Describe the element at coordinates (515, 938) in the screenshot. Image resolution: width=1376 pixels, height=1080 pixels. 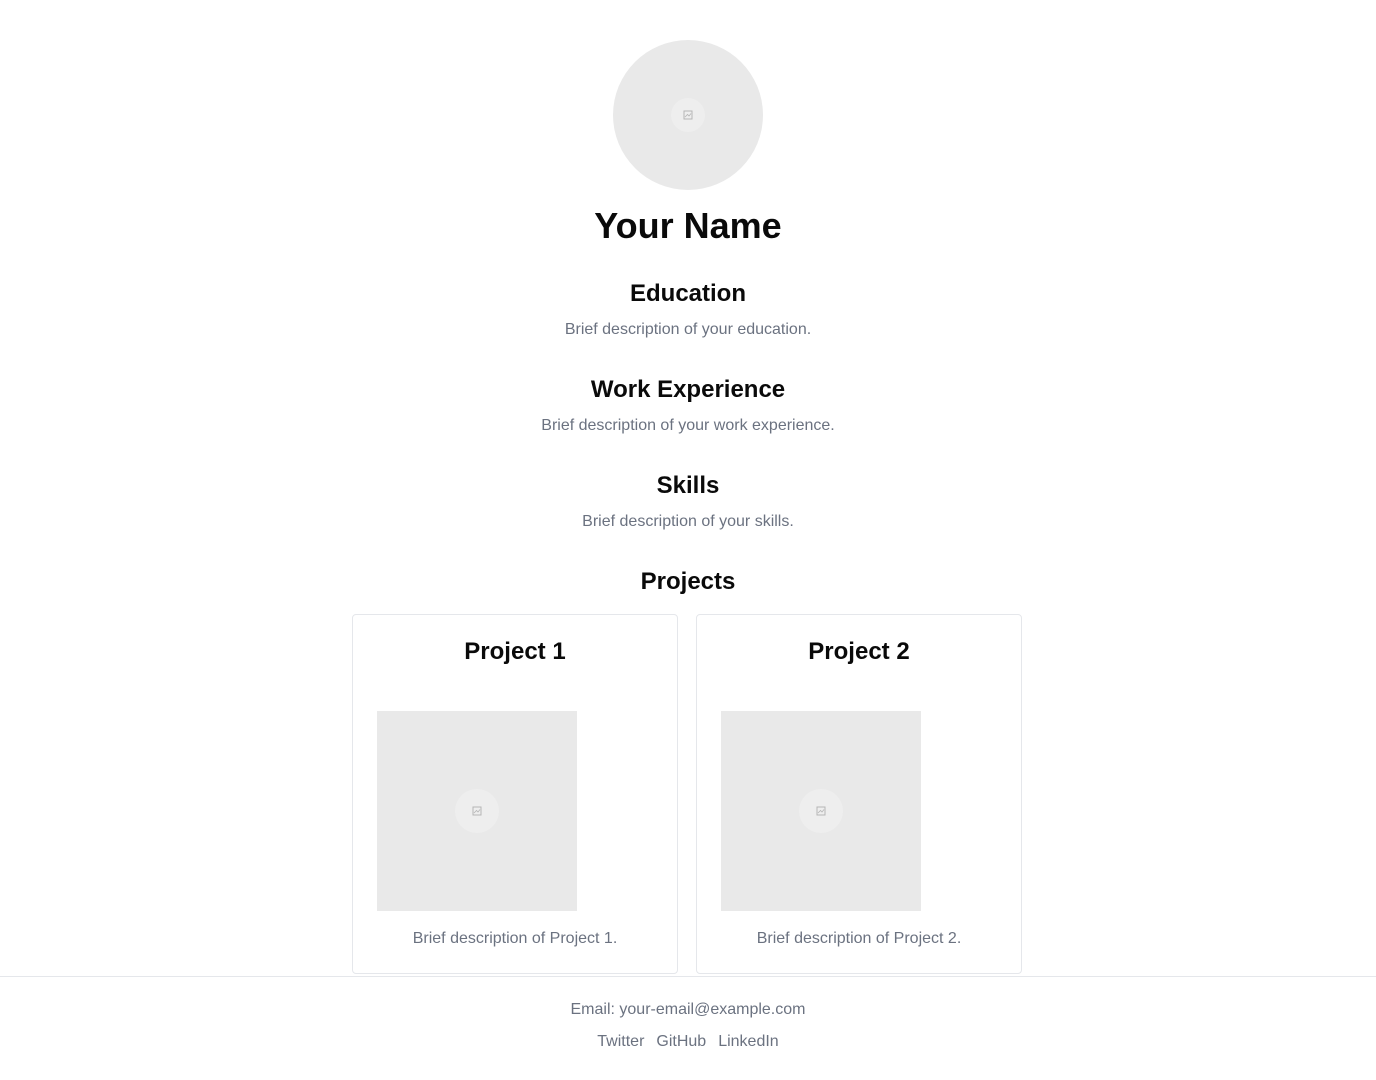
I see `project-description: Brief description of Project 1.` at that location.